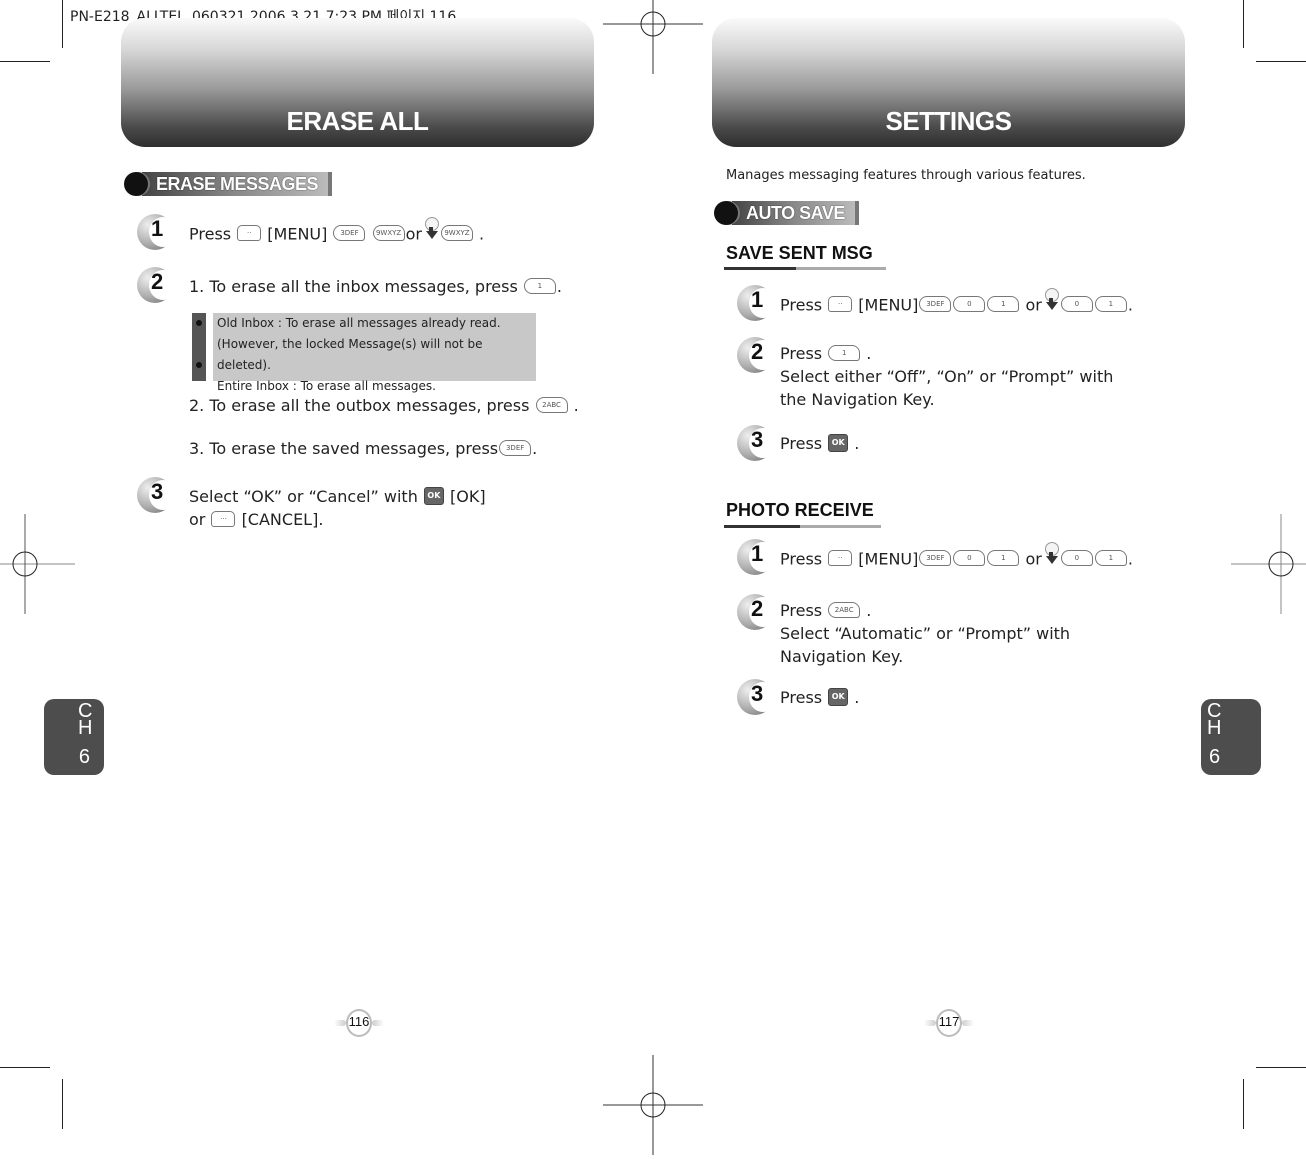 This screenshot has width=1306, height=1159. I want to click on page-number-right: 117, so click(949, 1024).